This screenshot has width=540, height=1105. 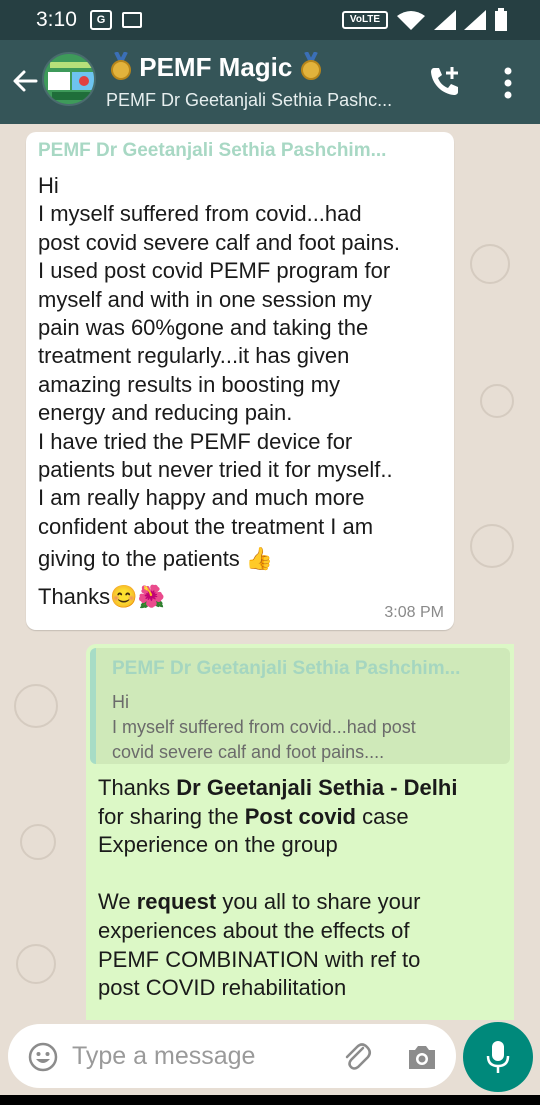 What do you see at coordinates (171, 816) in the screenshot?
I see `text-span: for sharing the` at bounding box center [171, 816].